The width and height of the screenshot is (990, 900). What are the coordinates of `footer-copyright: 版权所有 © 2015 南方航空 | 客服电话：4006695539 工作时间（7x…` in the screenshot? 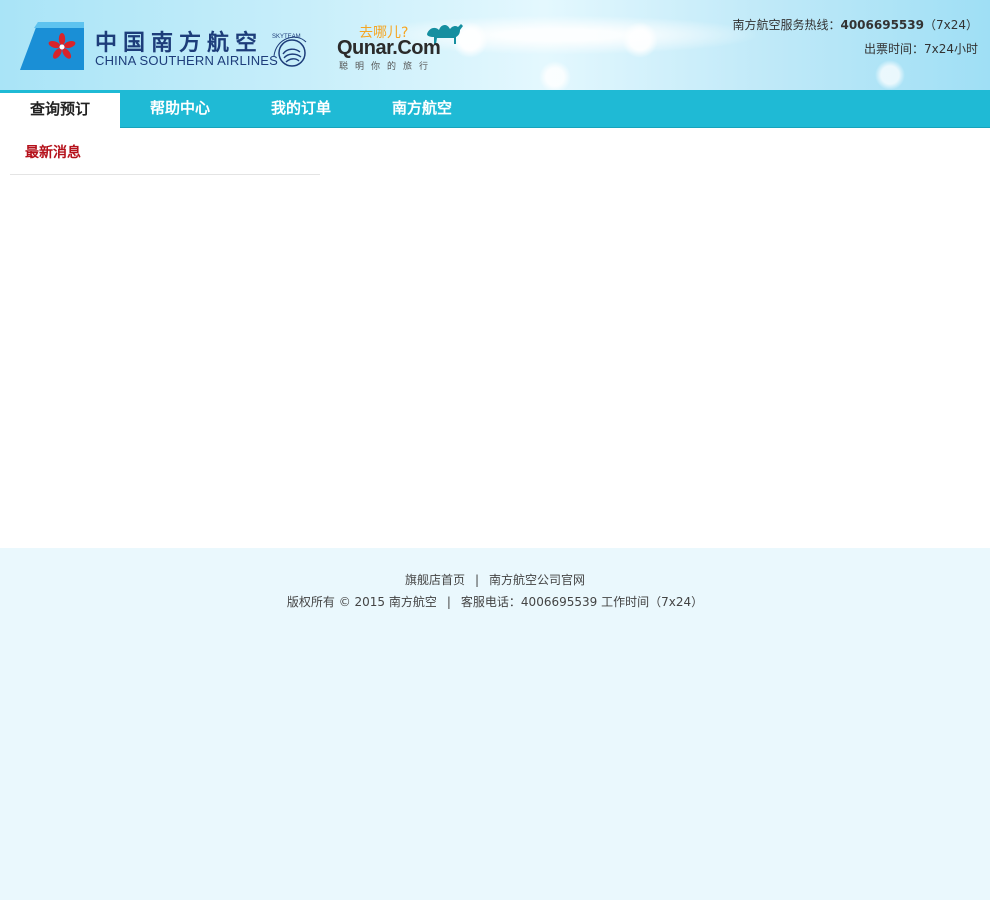 It's located at (495, 601).